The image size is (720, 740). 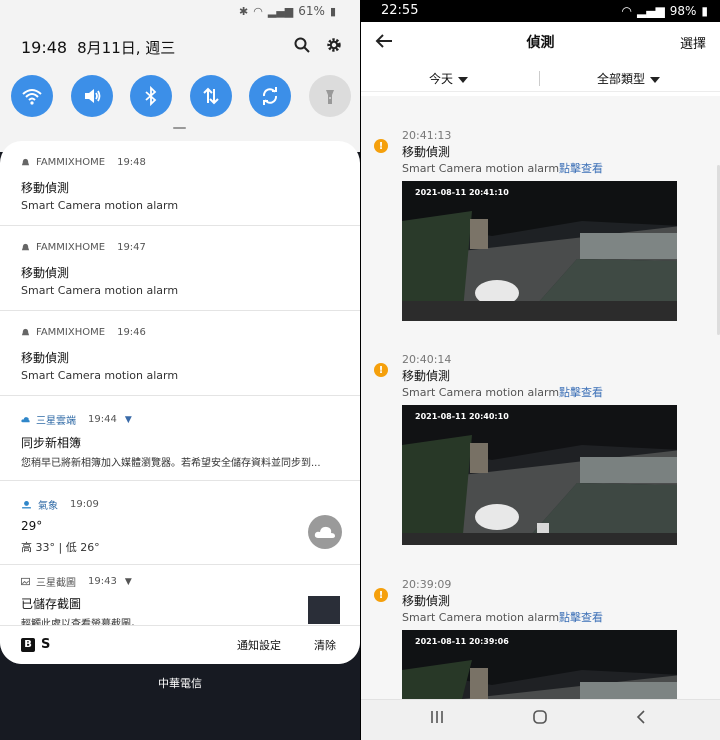 I want to click on weather-temperature: 29°, so click(x=32, y=526).